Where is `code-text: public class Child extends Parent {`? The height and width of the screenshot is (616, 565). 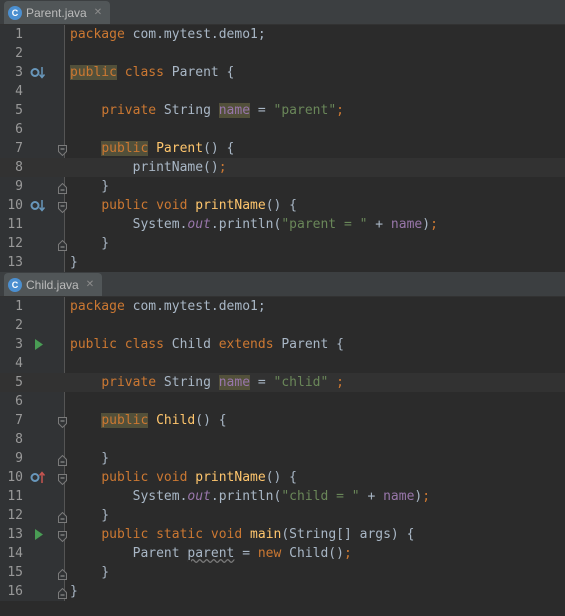
code-text: public class Child extends Parent { is located at coordinates (207, 344).